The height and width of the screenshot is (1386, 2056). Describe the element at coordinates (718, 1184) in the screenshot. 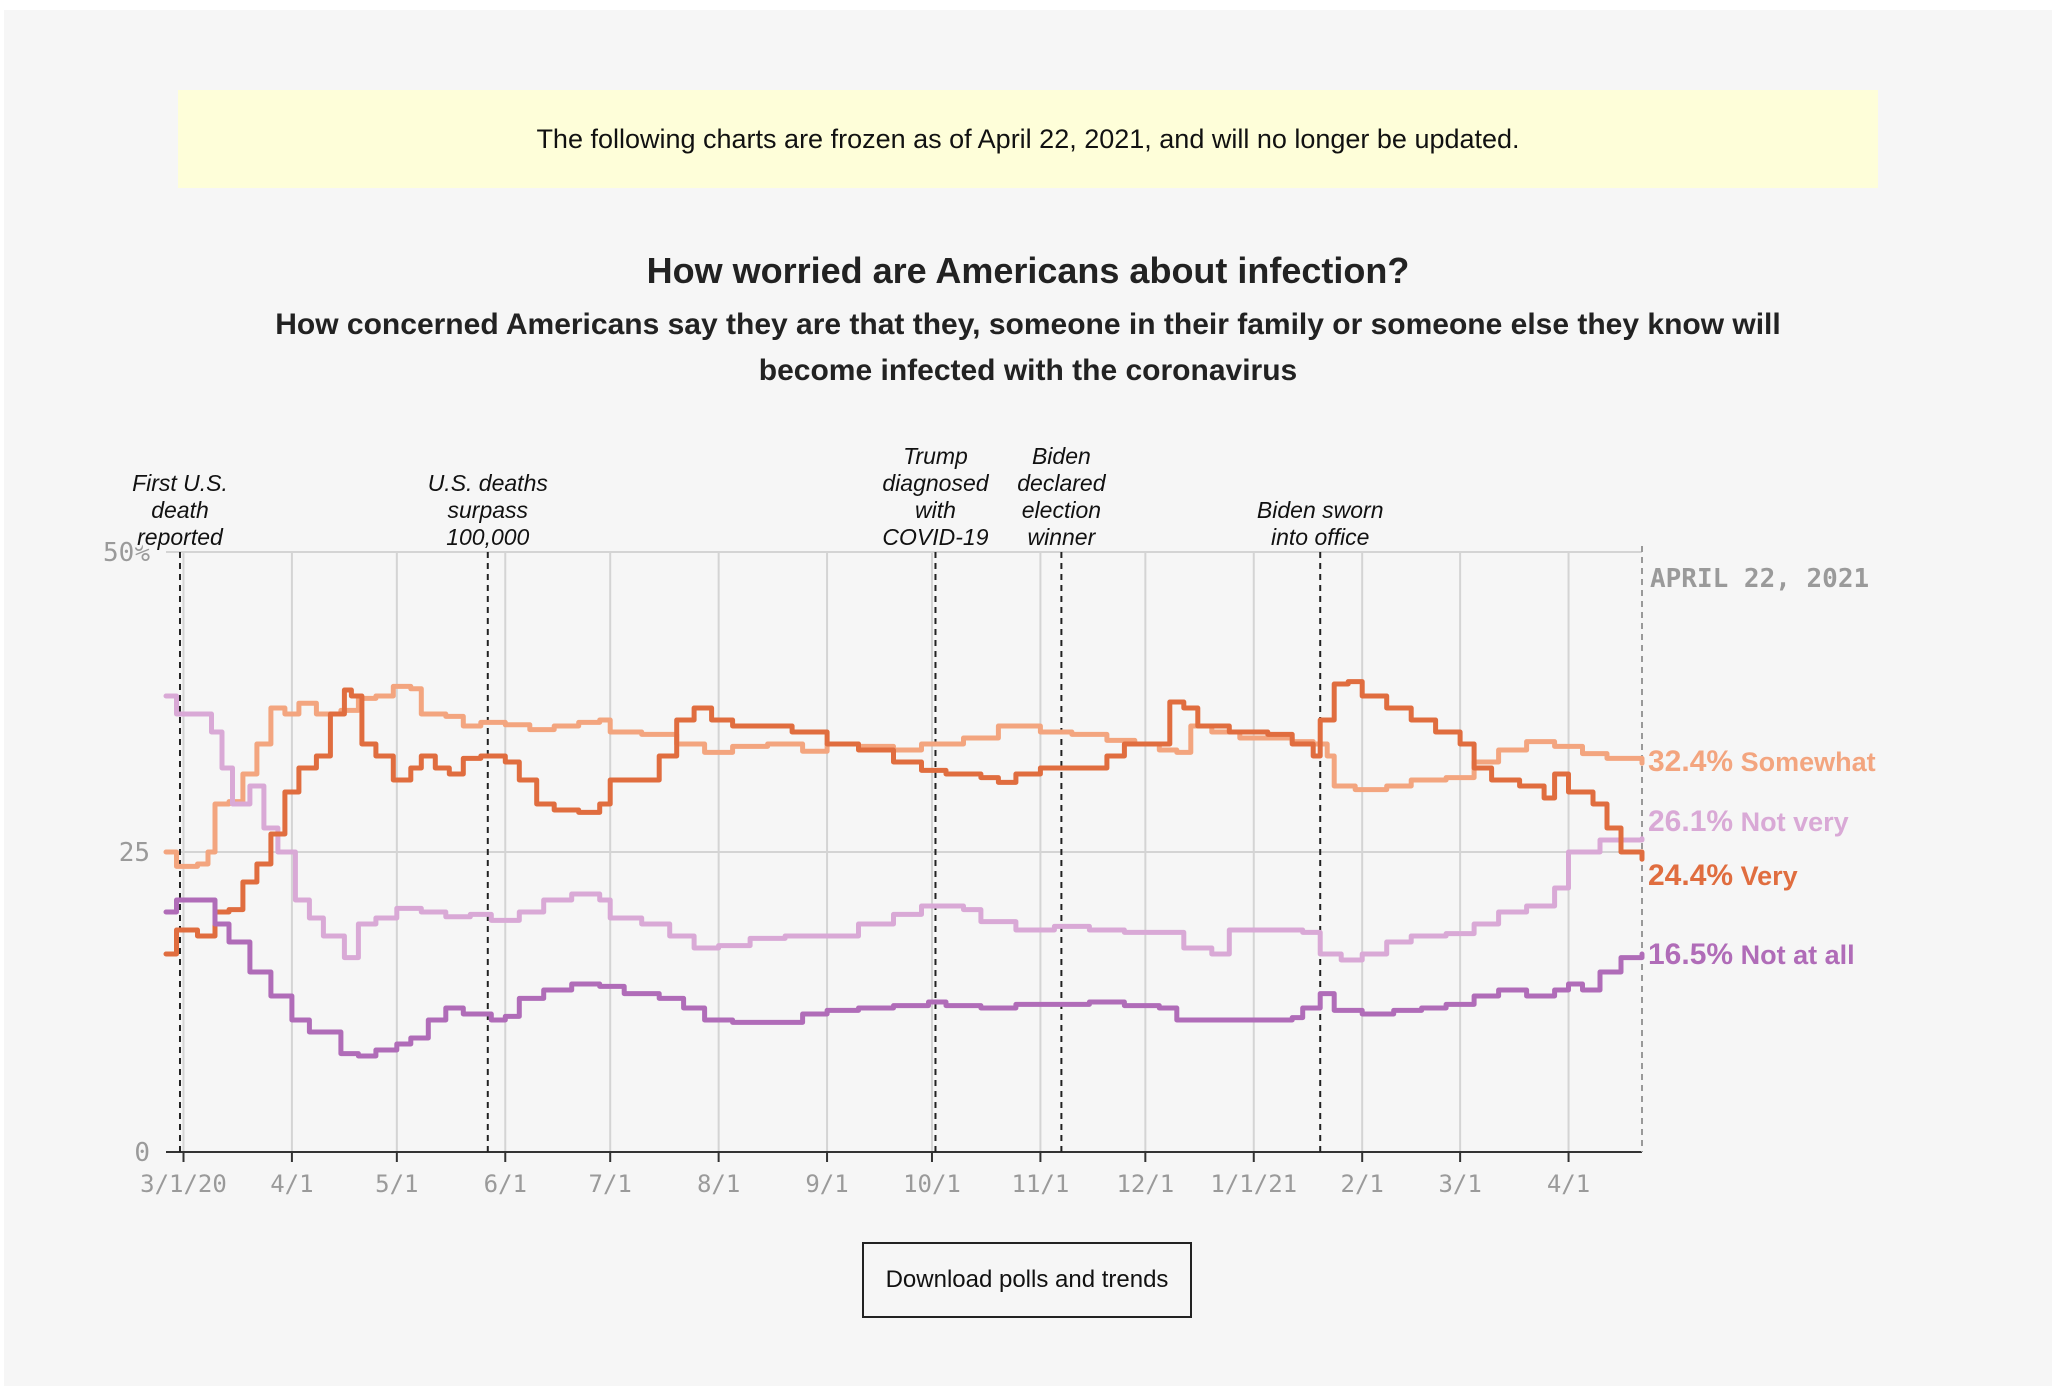

I see `x-tick-label: 8/1` at that location.